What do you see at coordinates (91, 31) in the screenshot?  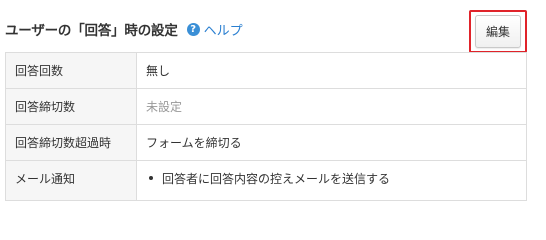 I see `page-title: ユーザーの「回答」時の設定` at bounding box center [91, 31].